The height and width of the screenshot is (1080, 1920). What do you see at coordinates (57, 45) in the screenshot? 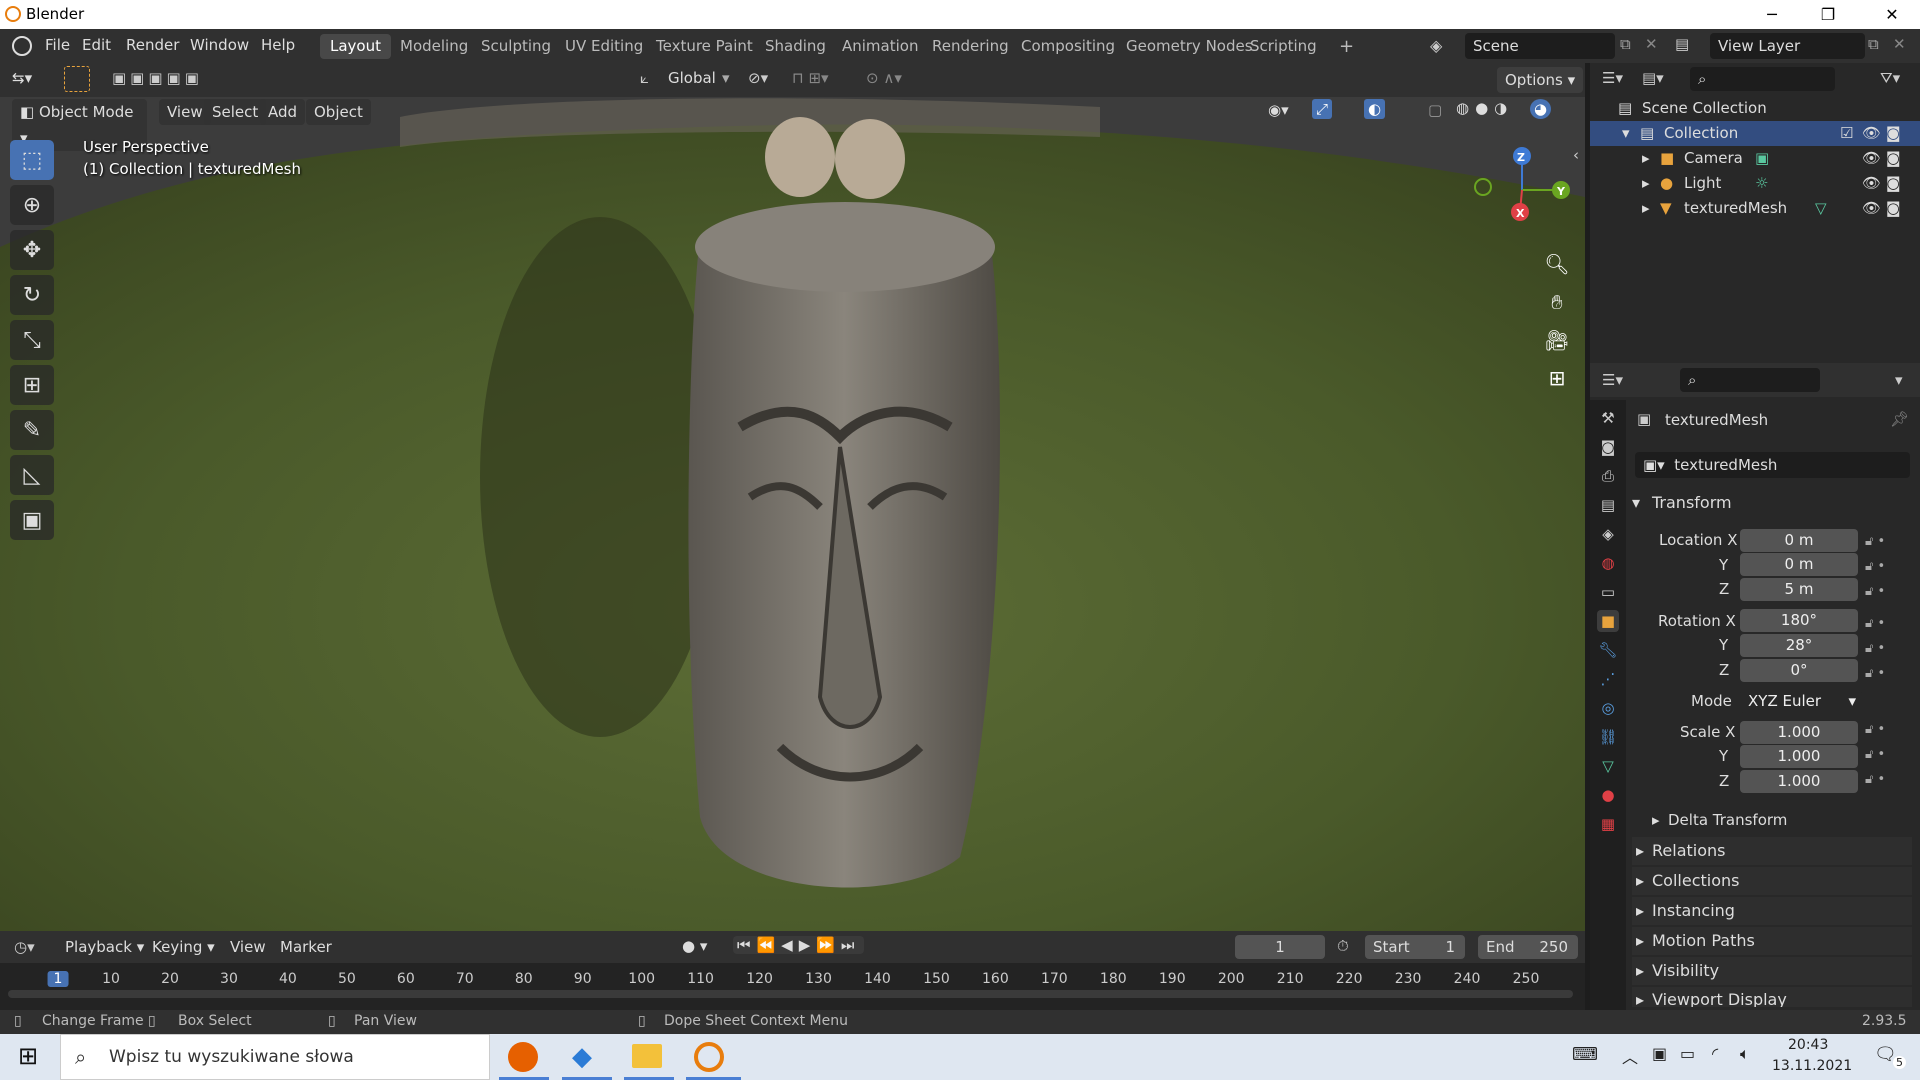
I see `menu-file: File` at bounding box center [57, 45].